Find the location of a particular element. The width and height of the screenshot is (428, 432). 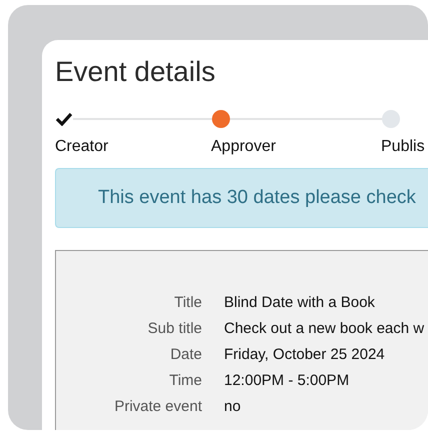

field-label: Sub title is located at coordinates (174, 328).